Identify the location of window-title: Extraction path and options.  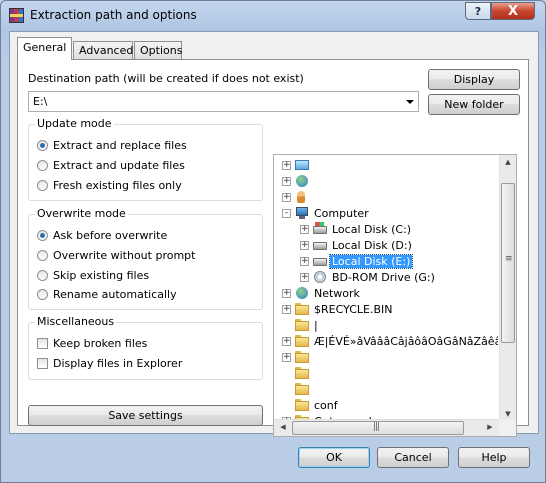
(113, 15).